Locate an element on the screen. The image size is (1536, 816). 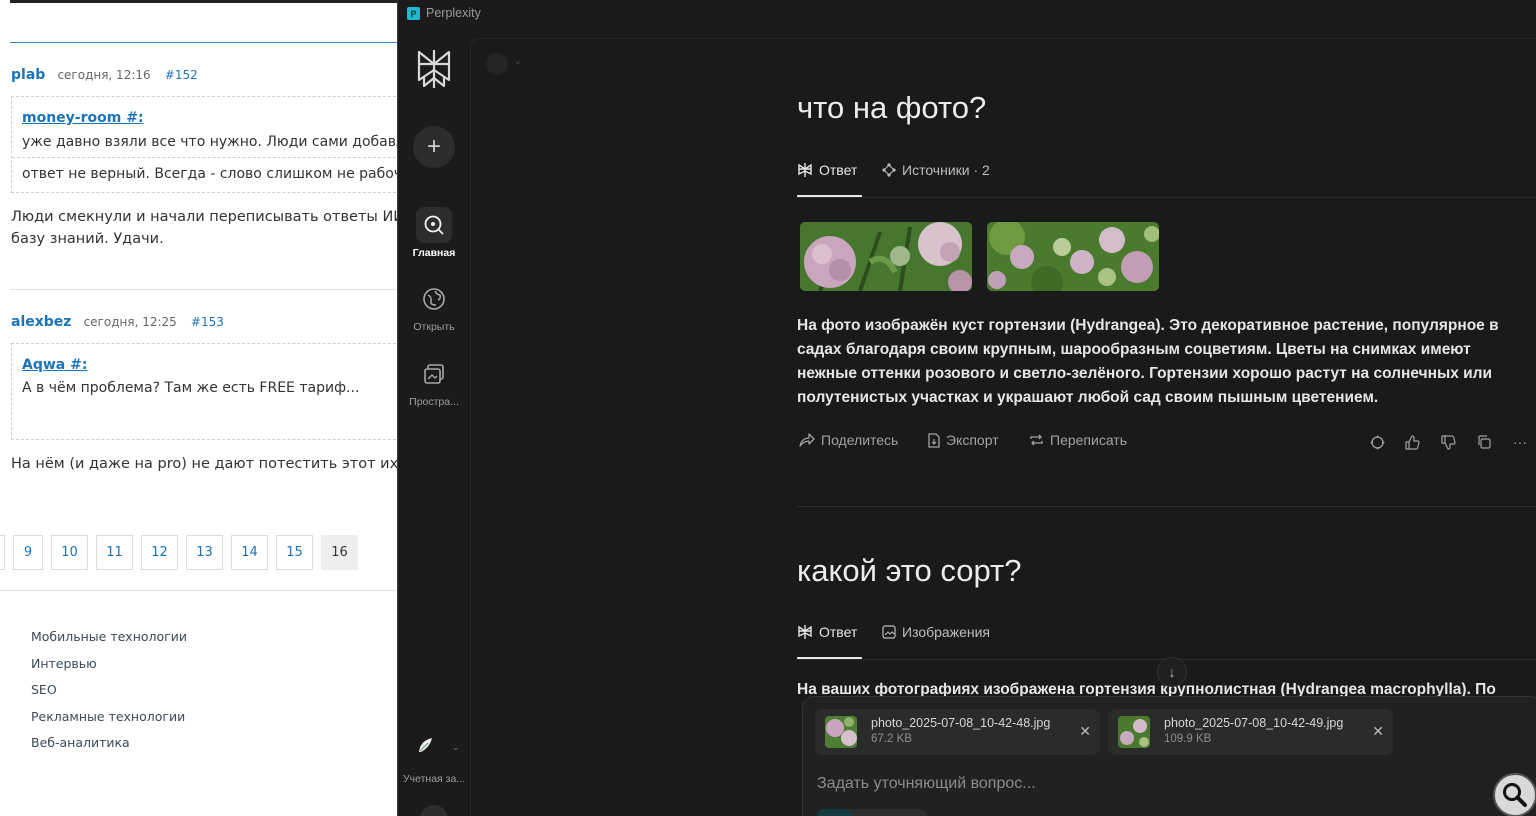
export-button: Экспорт is located at coordinates (963, 440).